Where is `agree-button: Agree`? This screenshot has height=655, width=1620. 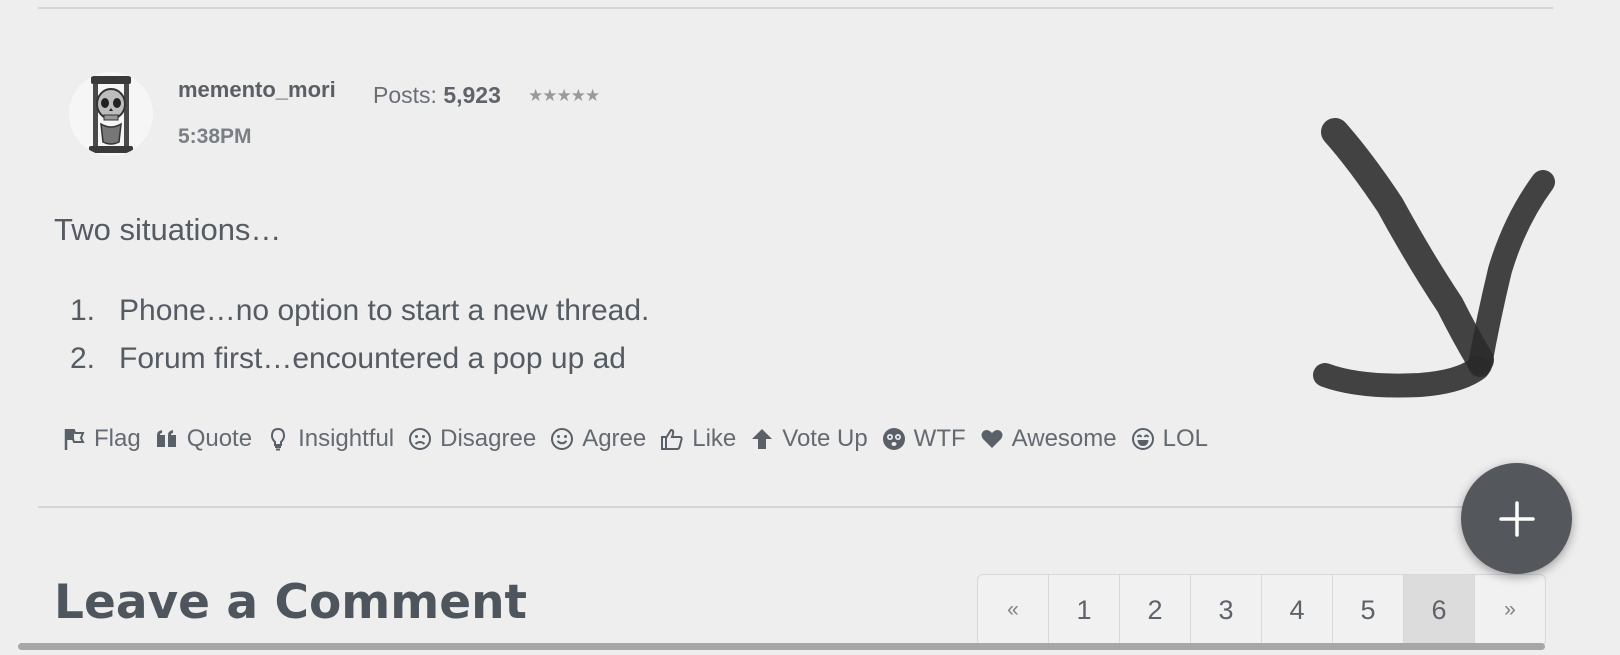 agree-button: Agree is located at coordinates (598, 439).